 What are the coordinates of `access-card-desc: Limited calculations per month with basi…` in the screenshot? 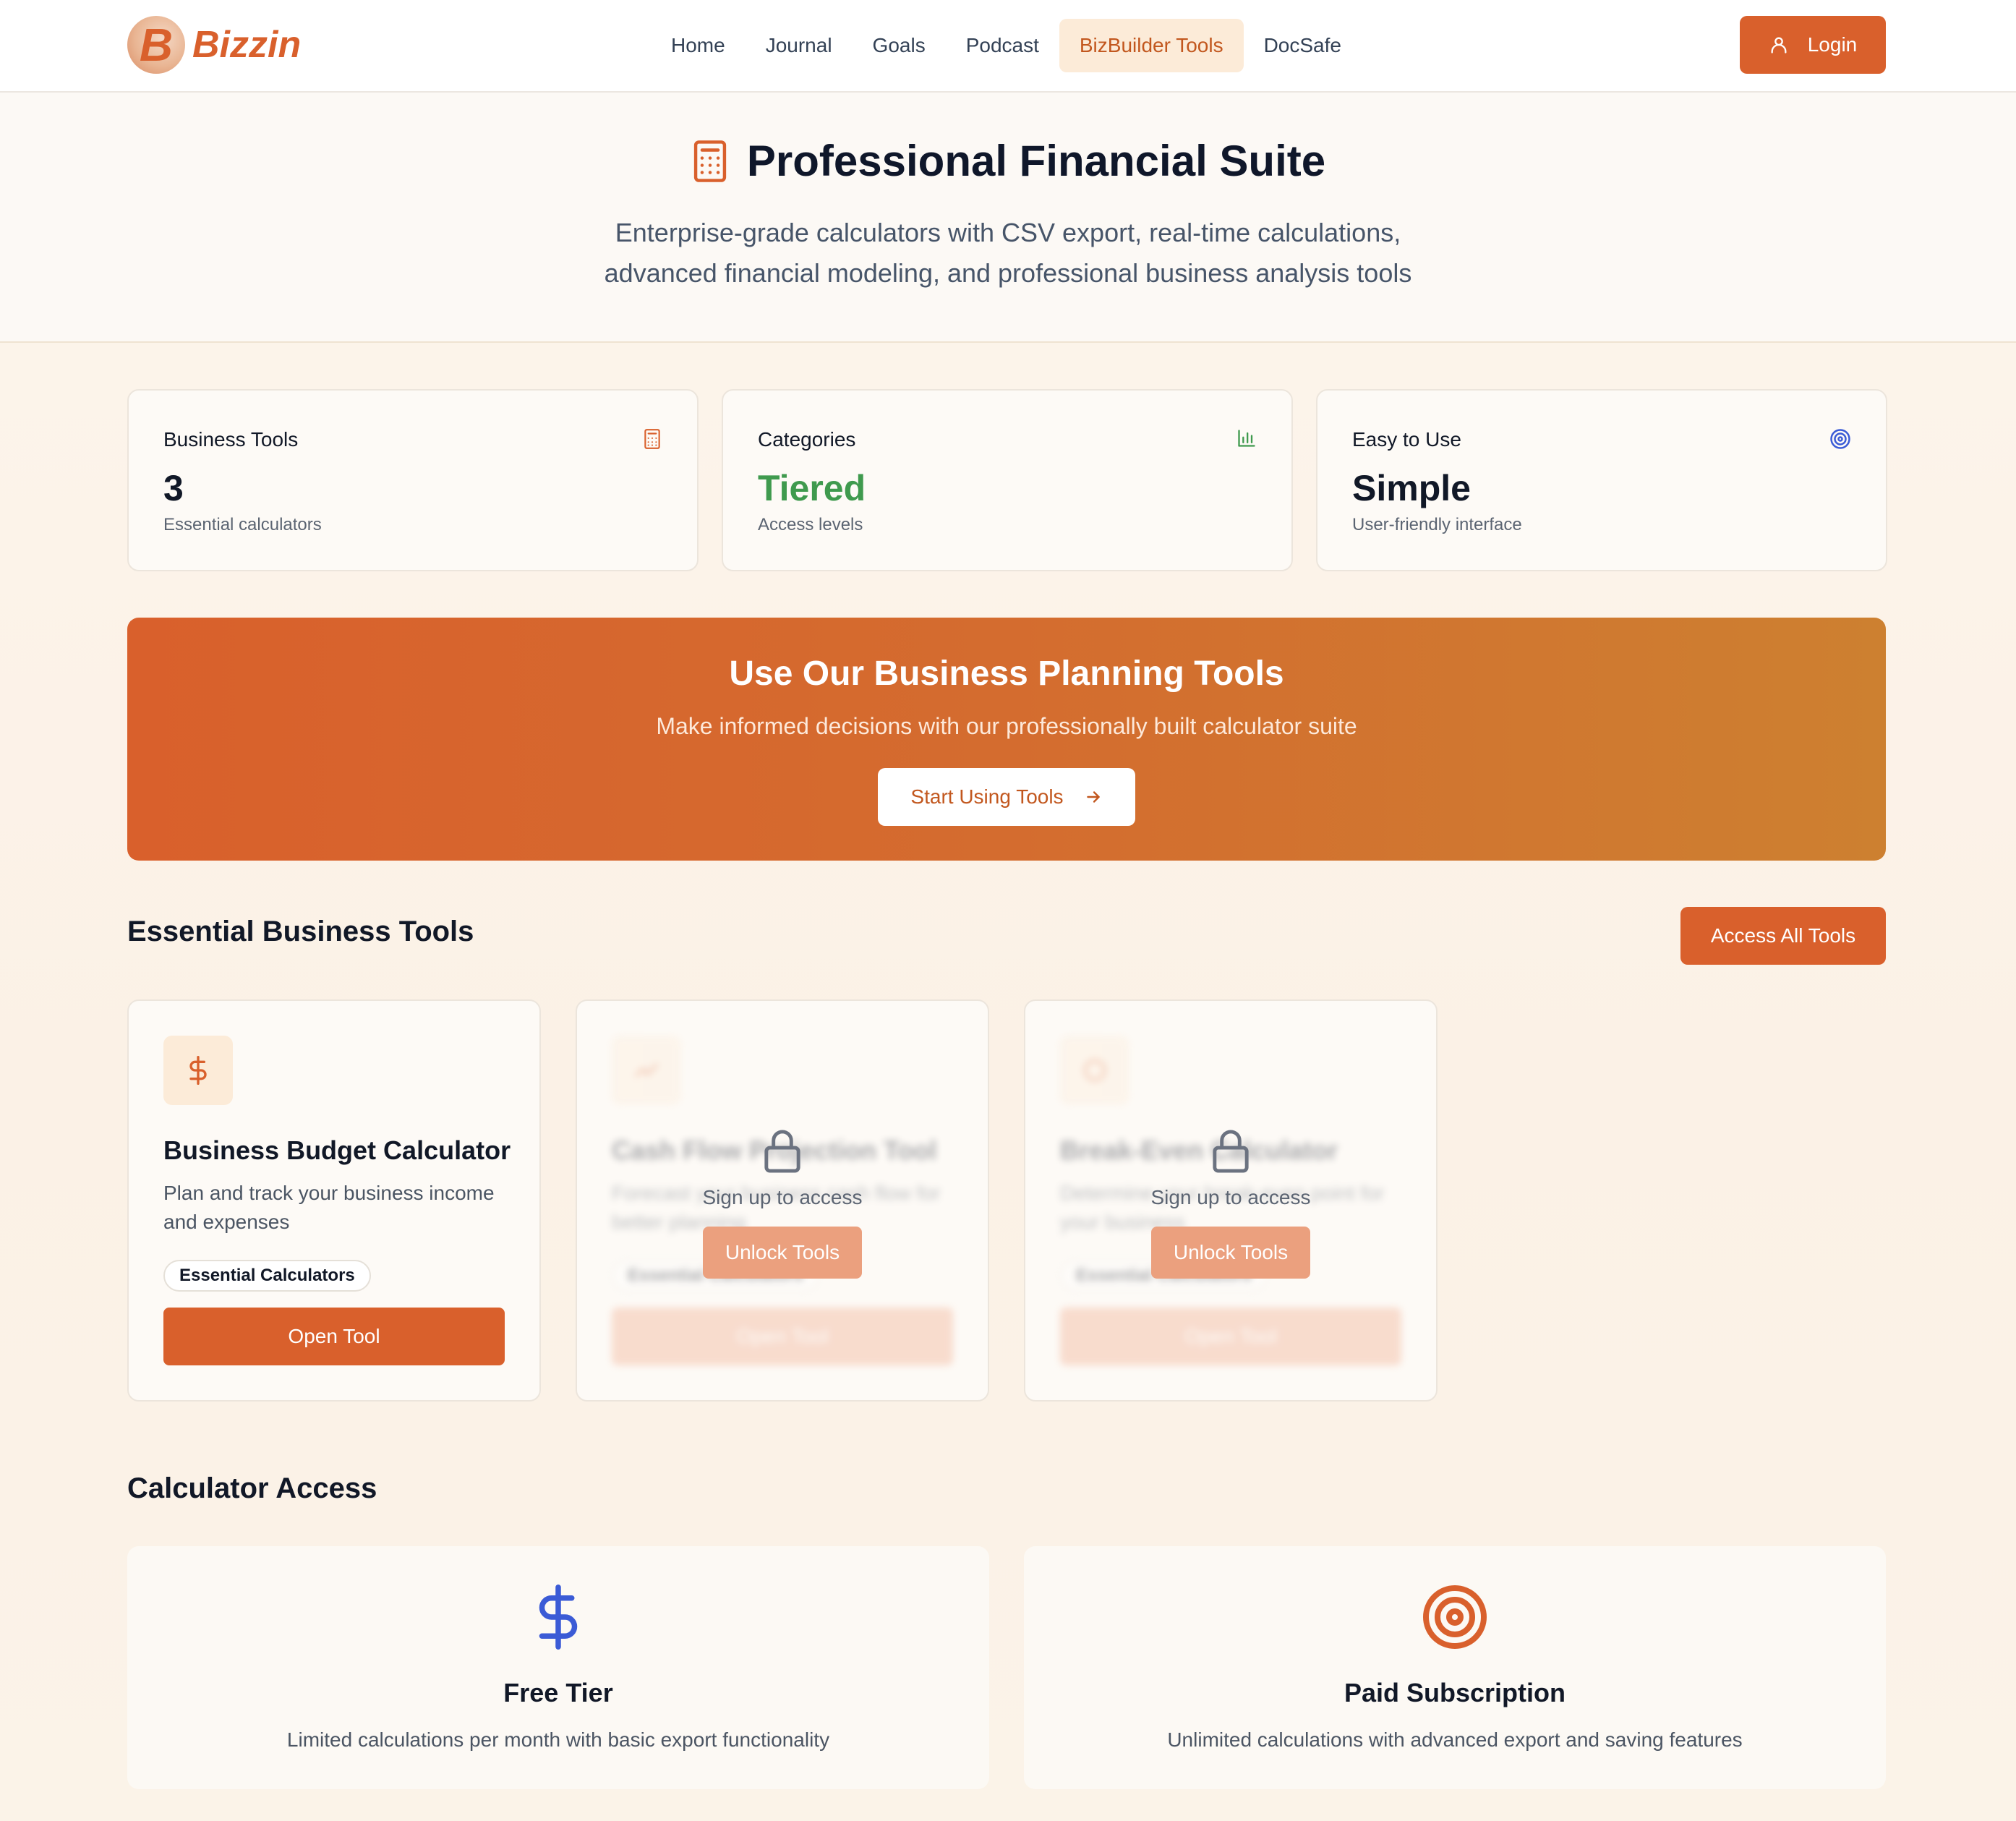 It's located at (558, 1739).